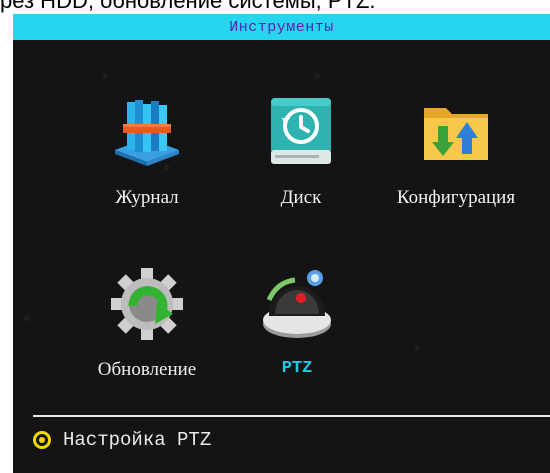 Image resolution: width=550 pixels, height=473 pixels. I want to click on tool-journal: Журнал, so click(147, 157).